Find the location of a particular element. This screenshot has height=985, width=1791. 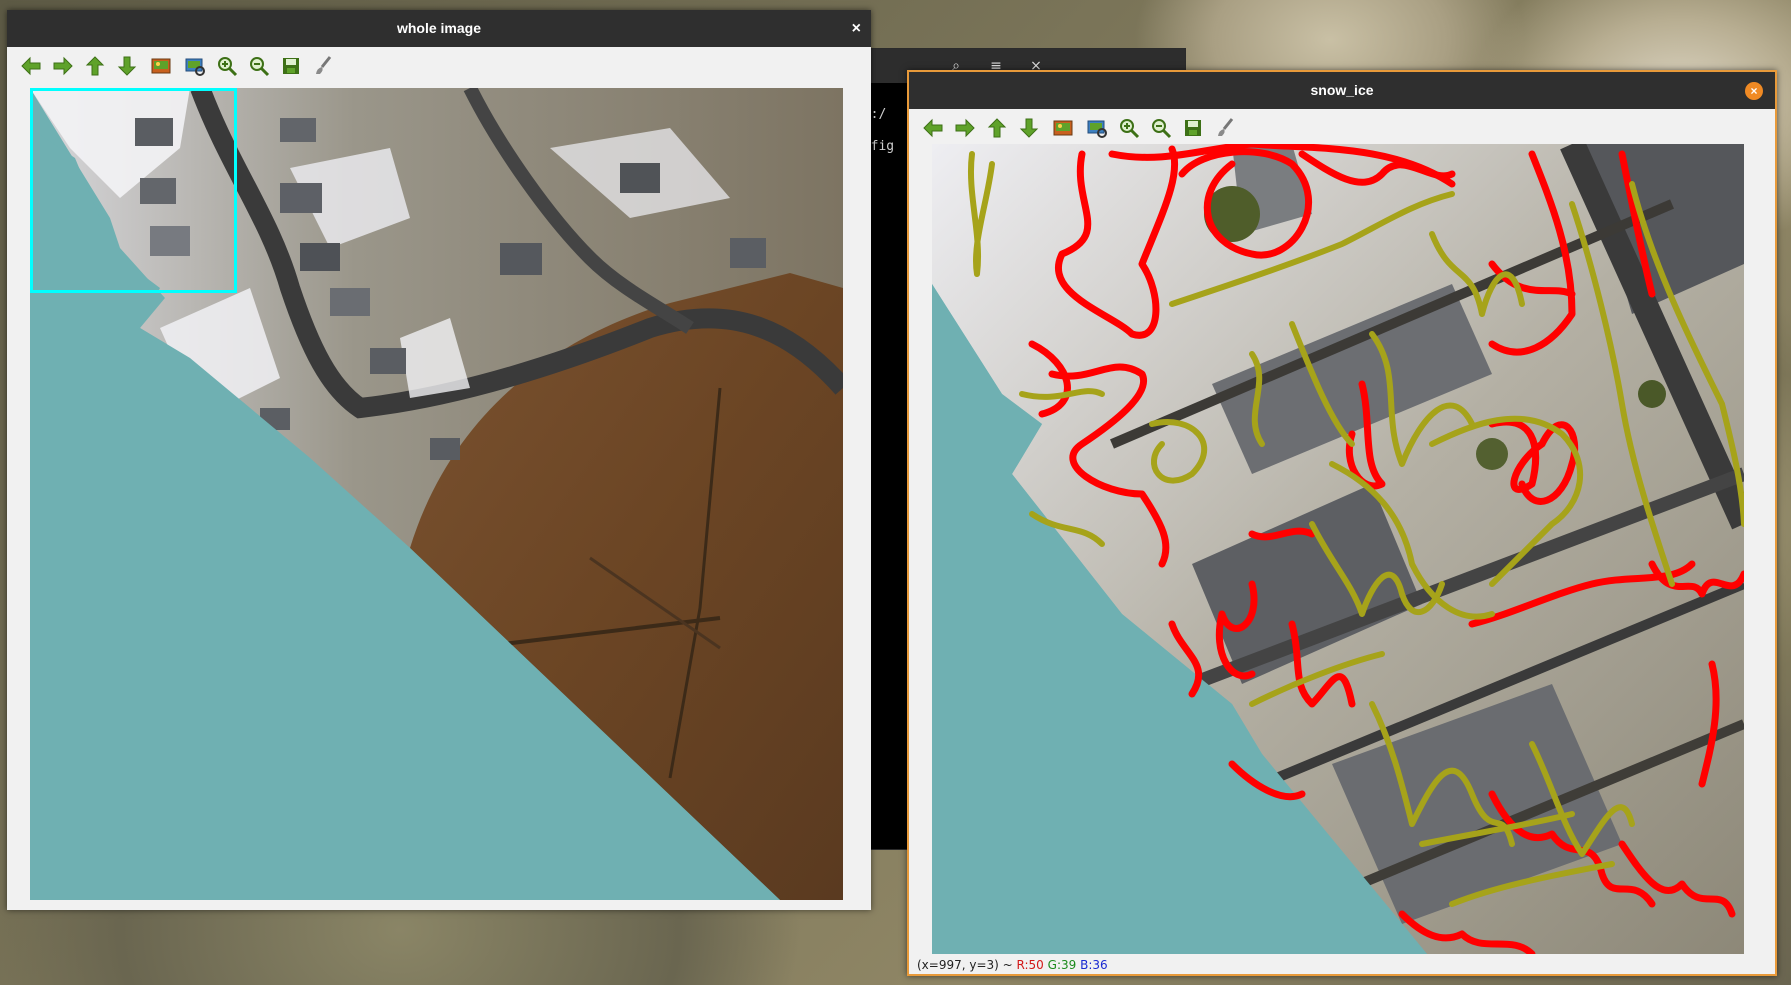

whole-image-titlebar: whole image × is located at coordinates (439, 28).